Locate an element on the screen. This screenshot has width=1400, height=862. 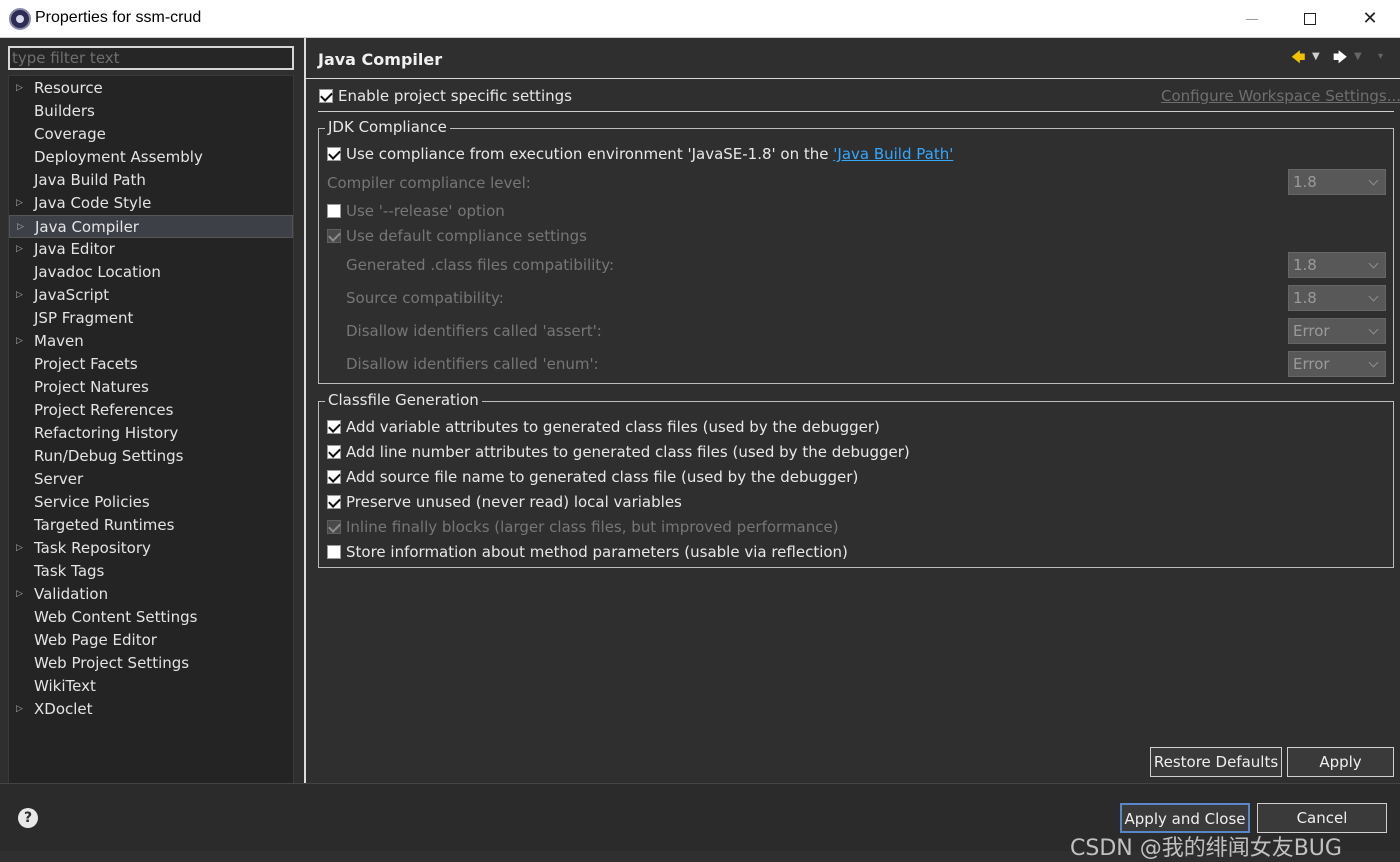
tree-item-label: Java Code Style is located at coordinates (93, 203).